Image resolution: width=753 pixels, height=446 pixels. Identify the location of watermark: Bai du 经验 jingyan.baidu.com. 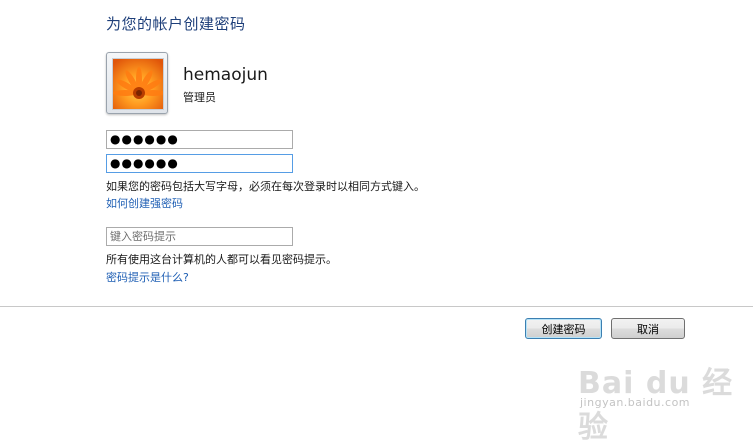
(663, 401).